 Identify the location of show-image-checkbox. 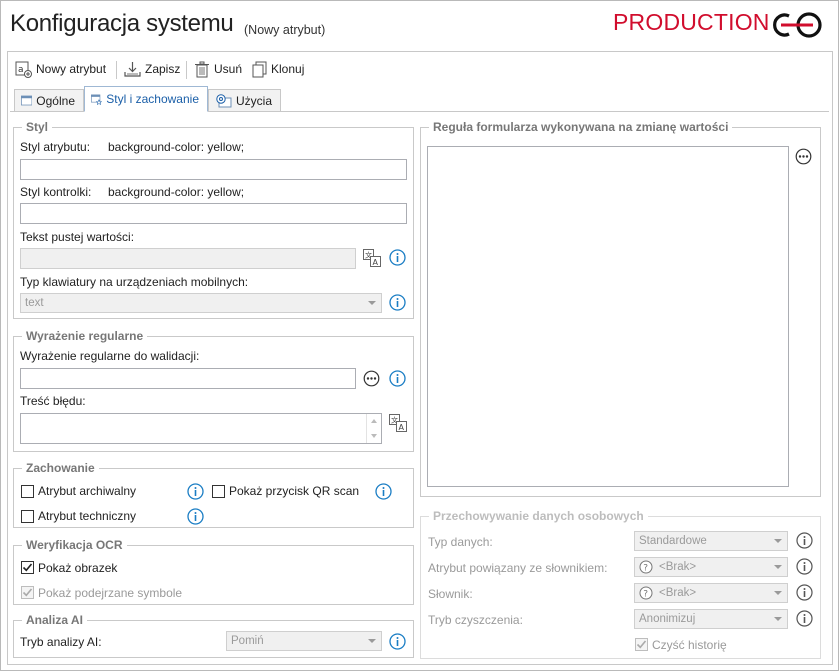
(27, 567).